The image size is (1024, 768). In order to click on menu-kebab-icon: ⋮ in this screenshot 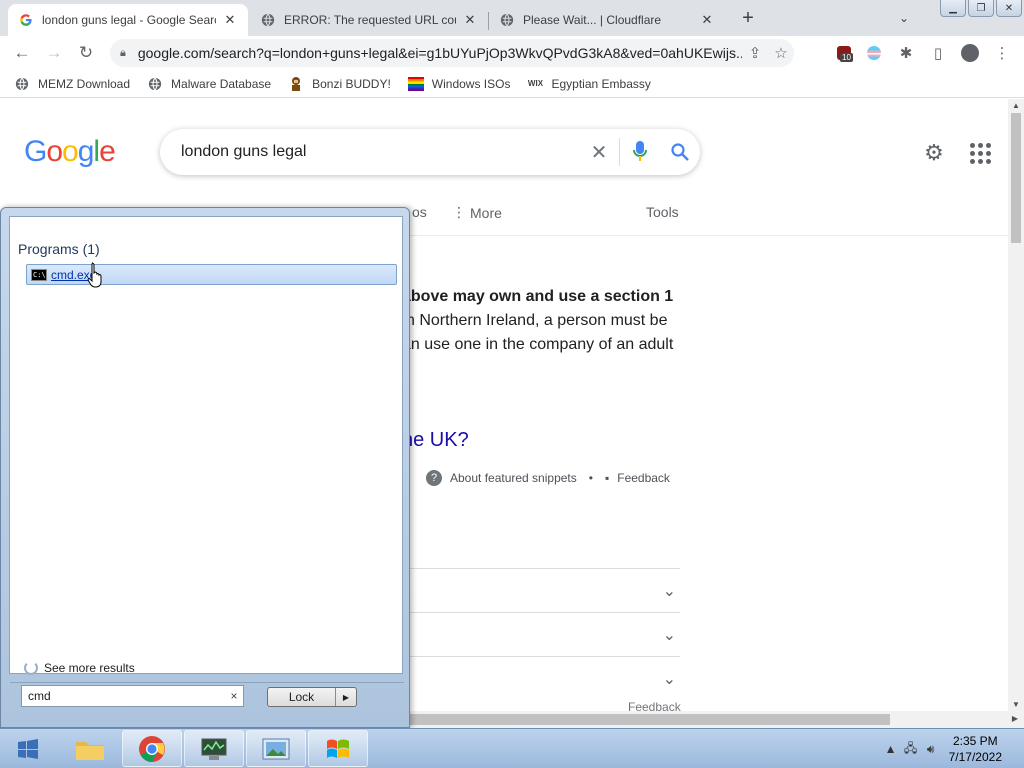, I will do `click(1002, 53)`.